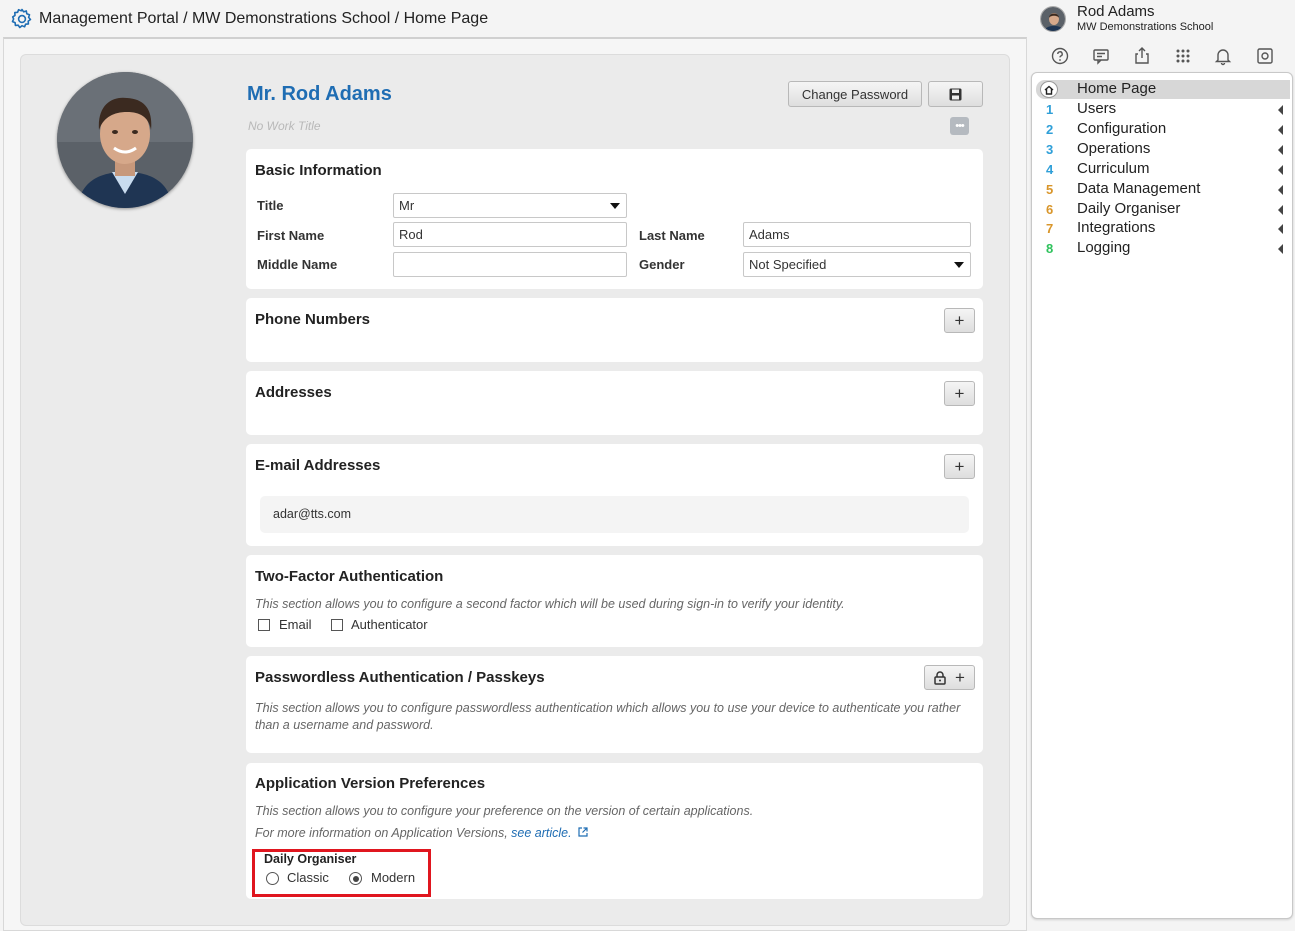  I want to click on card-title: Application Version Preferences, so click(370, 783).